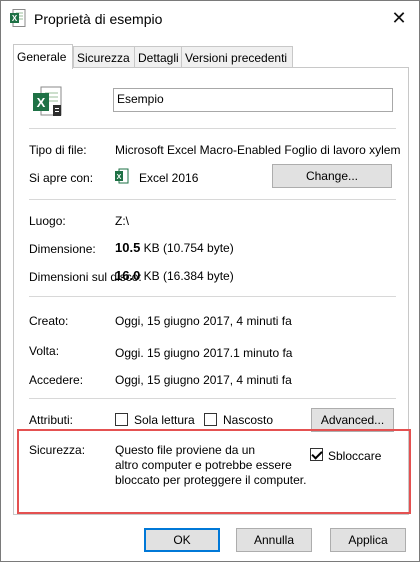 The image size is (420, 562). I want to click on accessed-value: Oggi, 15 giugno 2017, 4 minuti fa, so click(203, 380).